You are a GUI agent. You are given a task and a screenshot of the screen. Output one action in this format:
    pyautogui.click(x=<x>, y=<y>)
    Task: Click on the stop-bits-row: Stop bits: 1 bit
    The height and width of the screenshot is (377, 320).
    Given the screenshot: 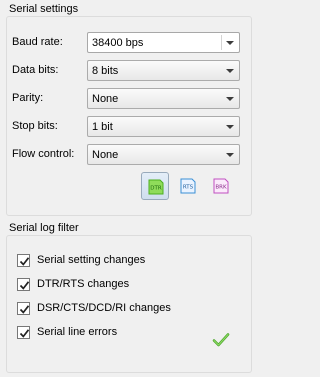 What is the action you would take?
    pyautogui.click(x=125, y=126)
    